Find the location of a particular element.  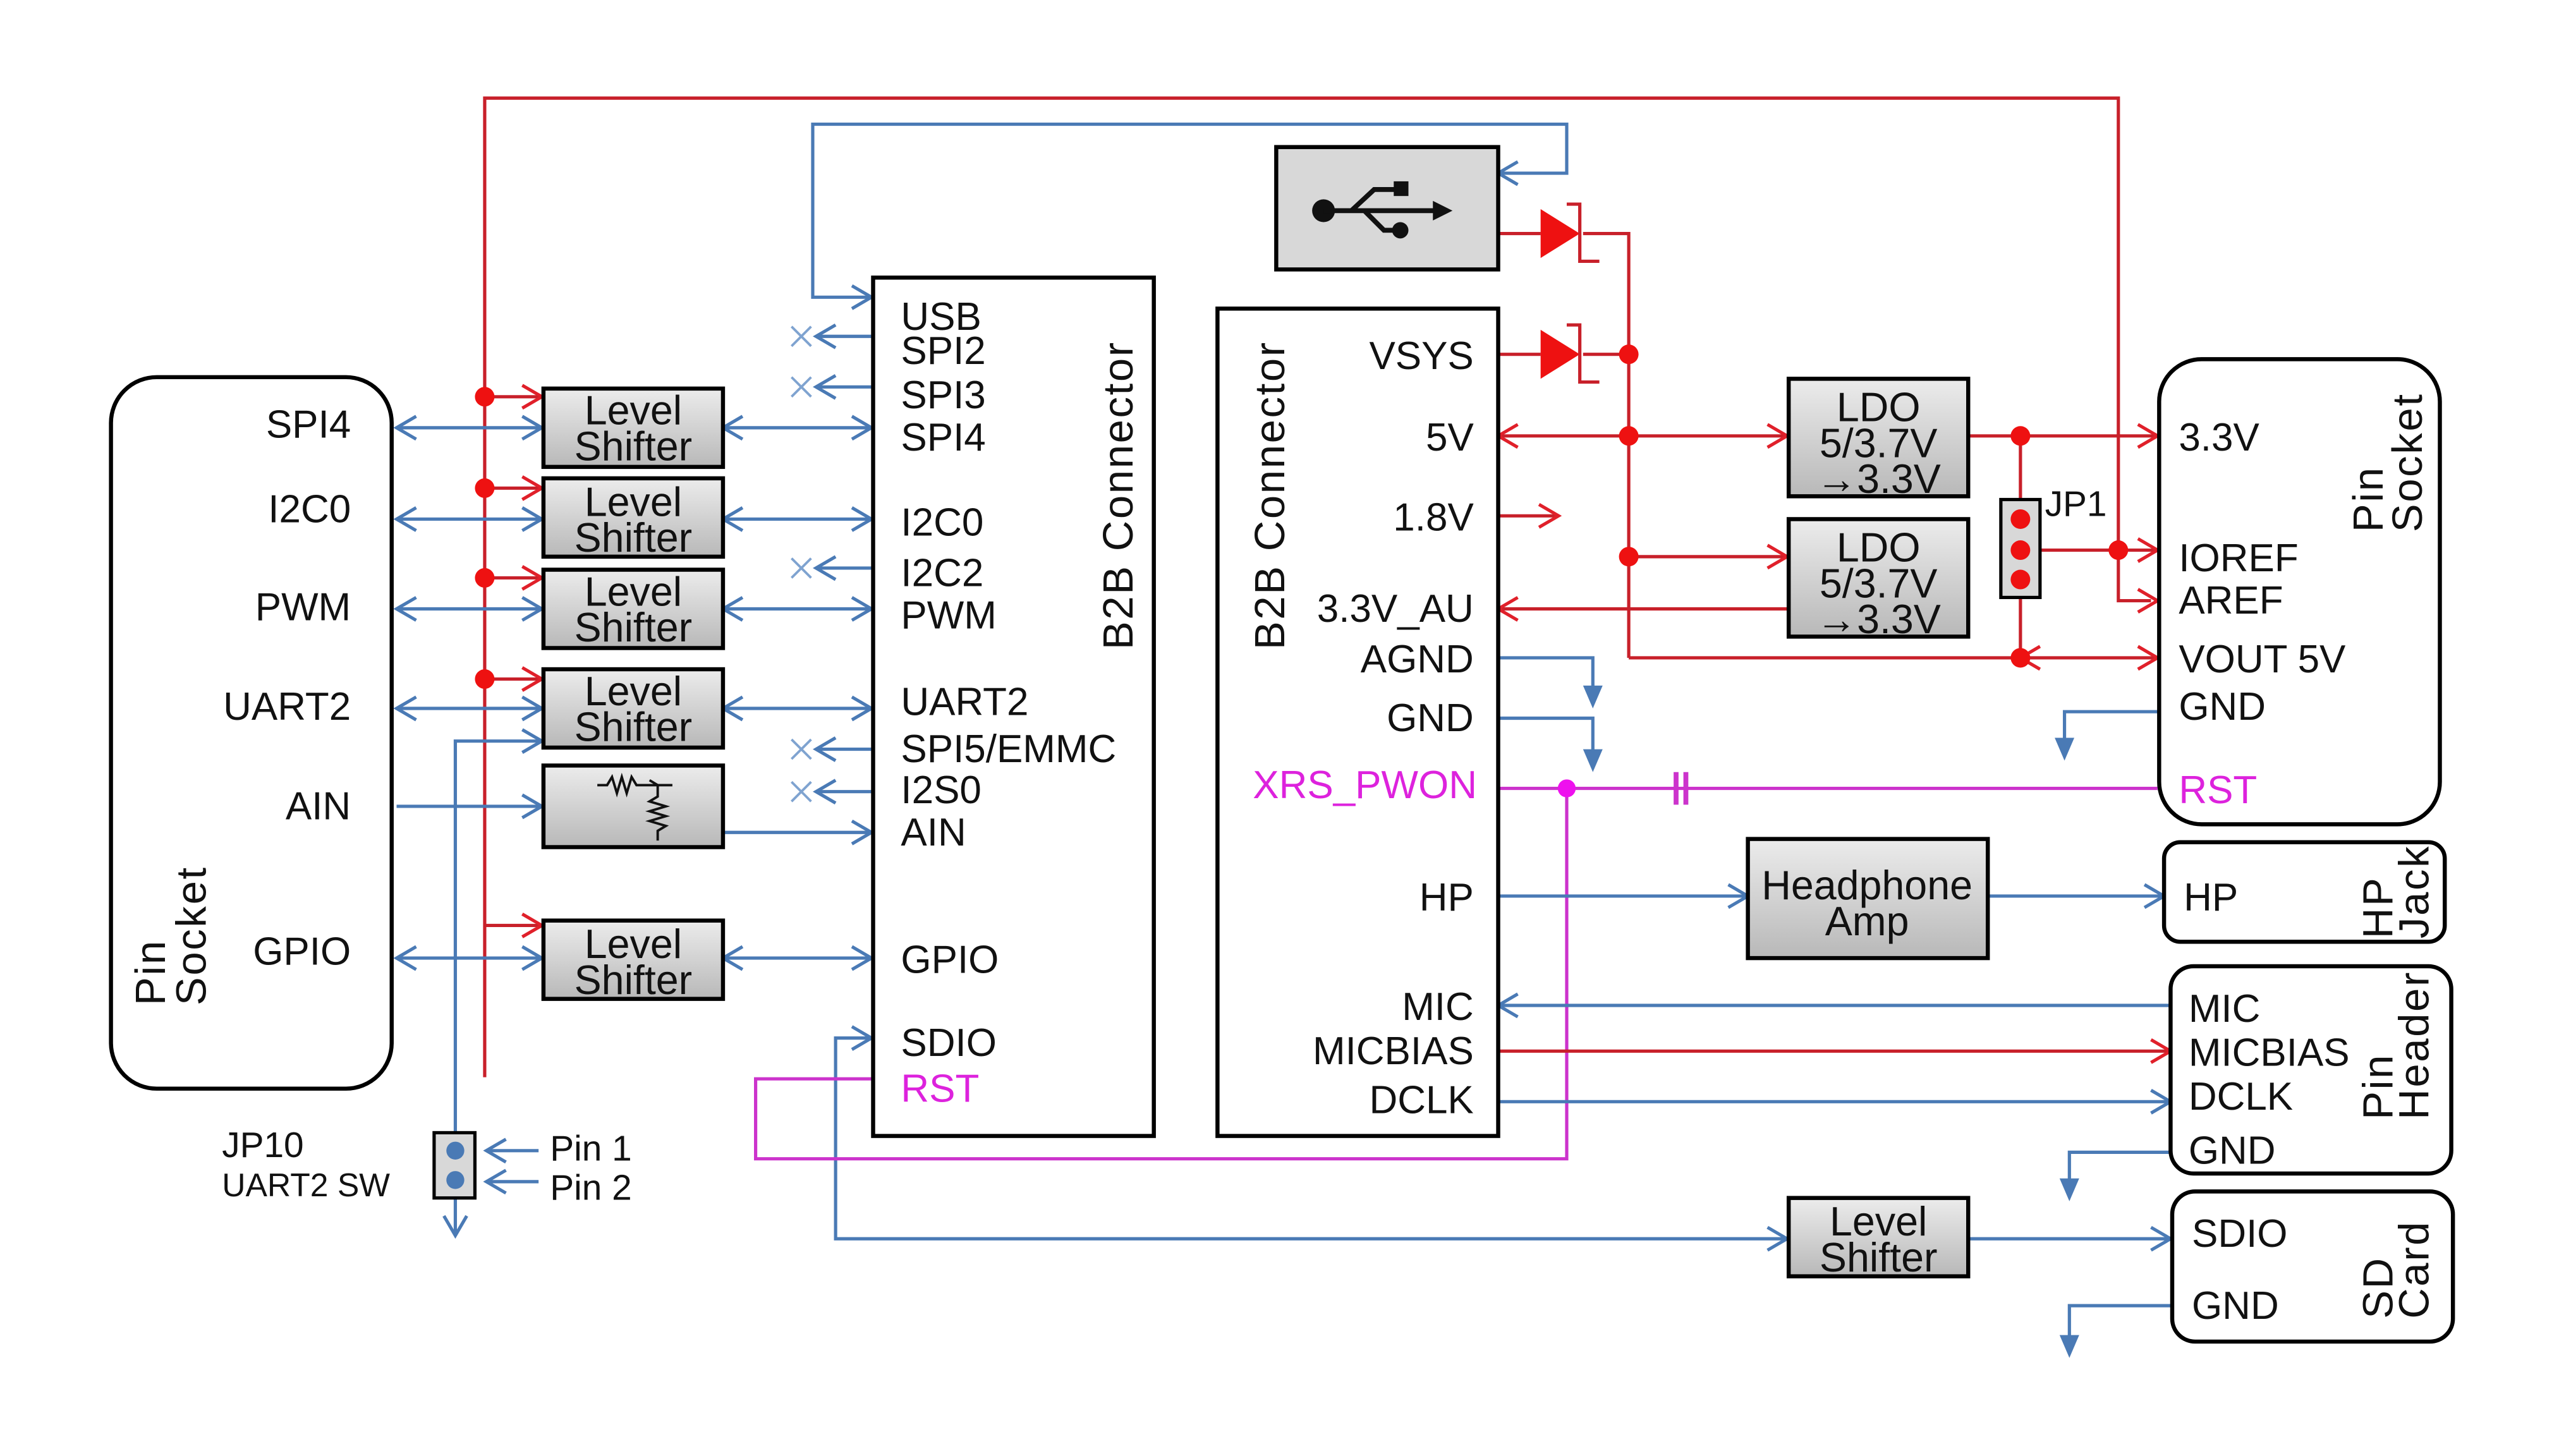

card-title: Card is located at coordinates (2414, 1269).